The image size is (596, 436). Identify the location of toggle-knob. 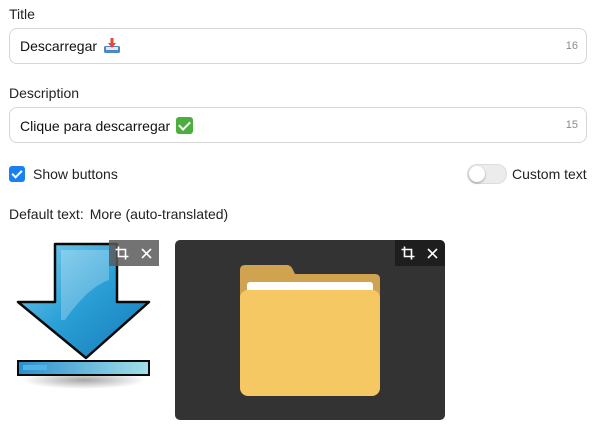
(477, 174).